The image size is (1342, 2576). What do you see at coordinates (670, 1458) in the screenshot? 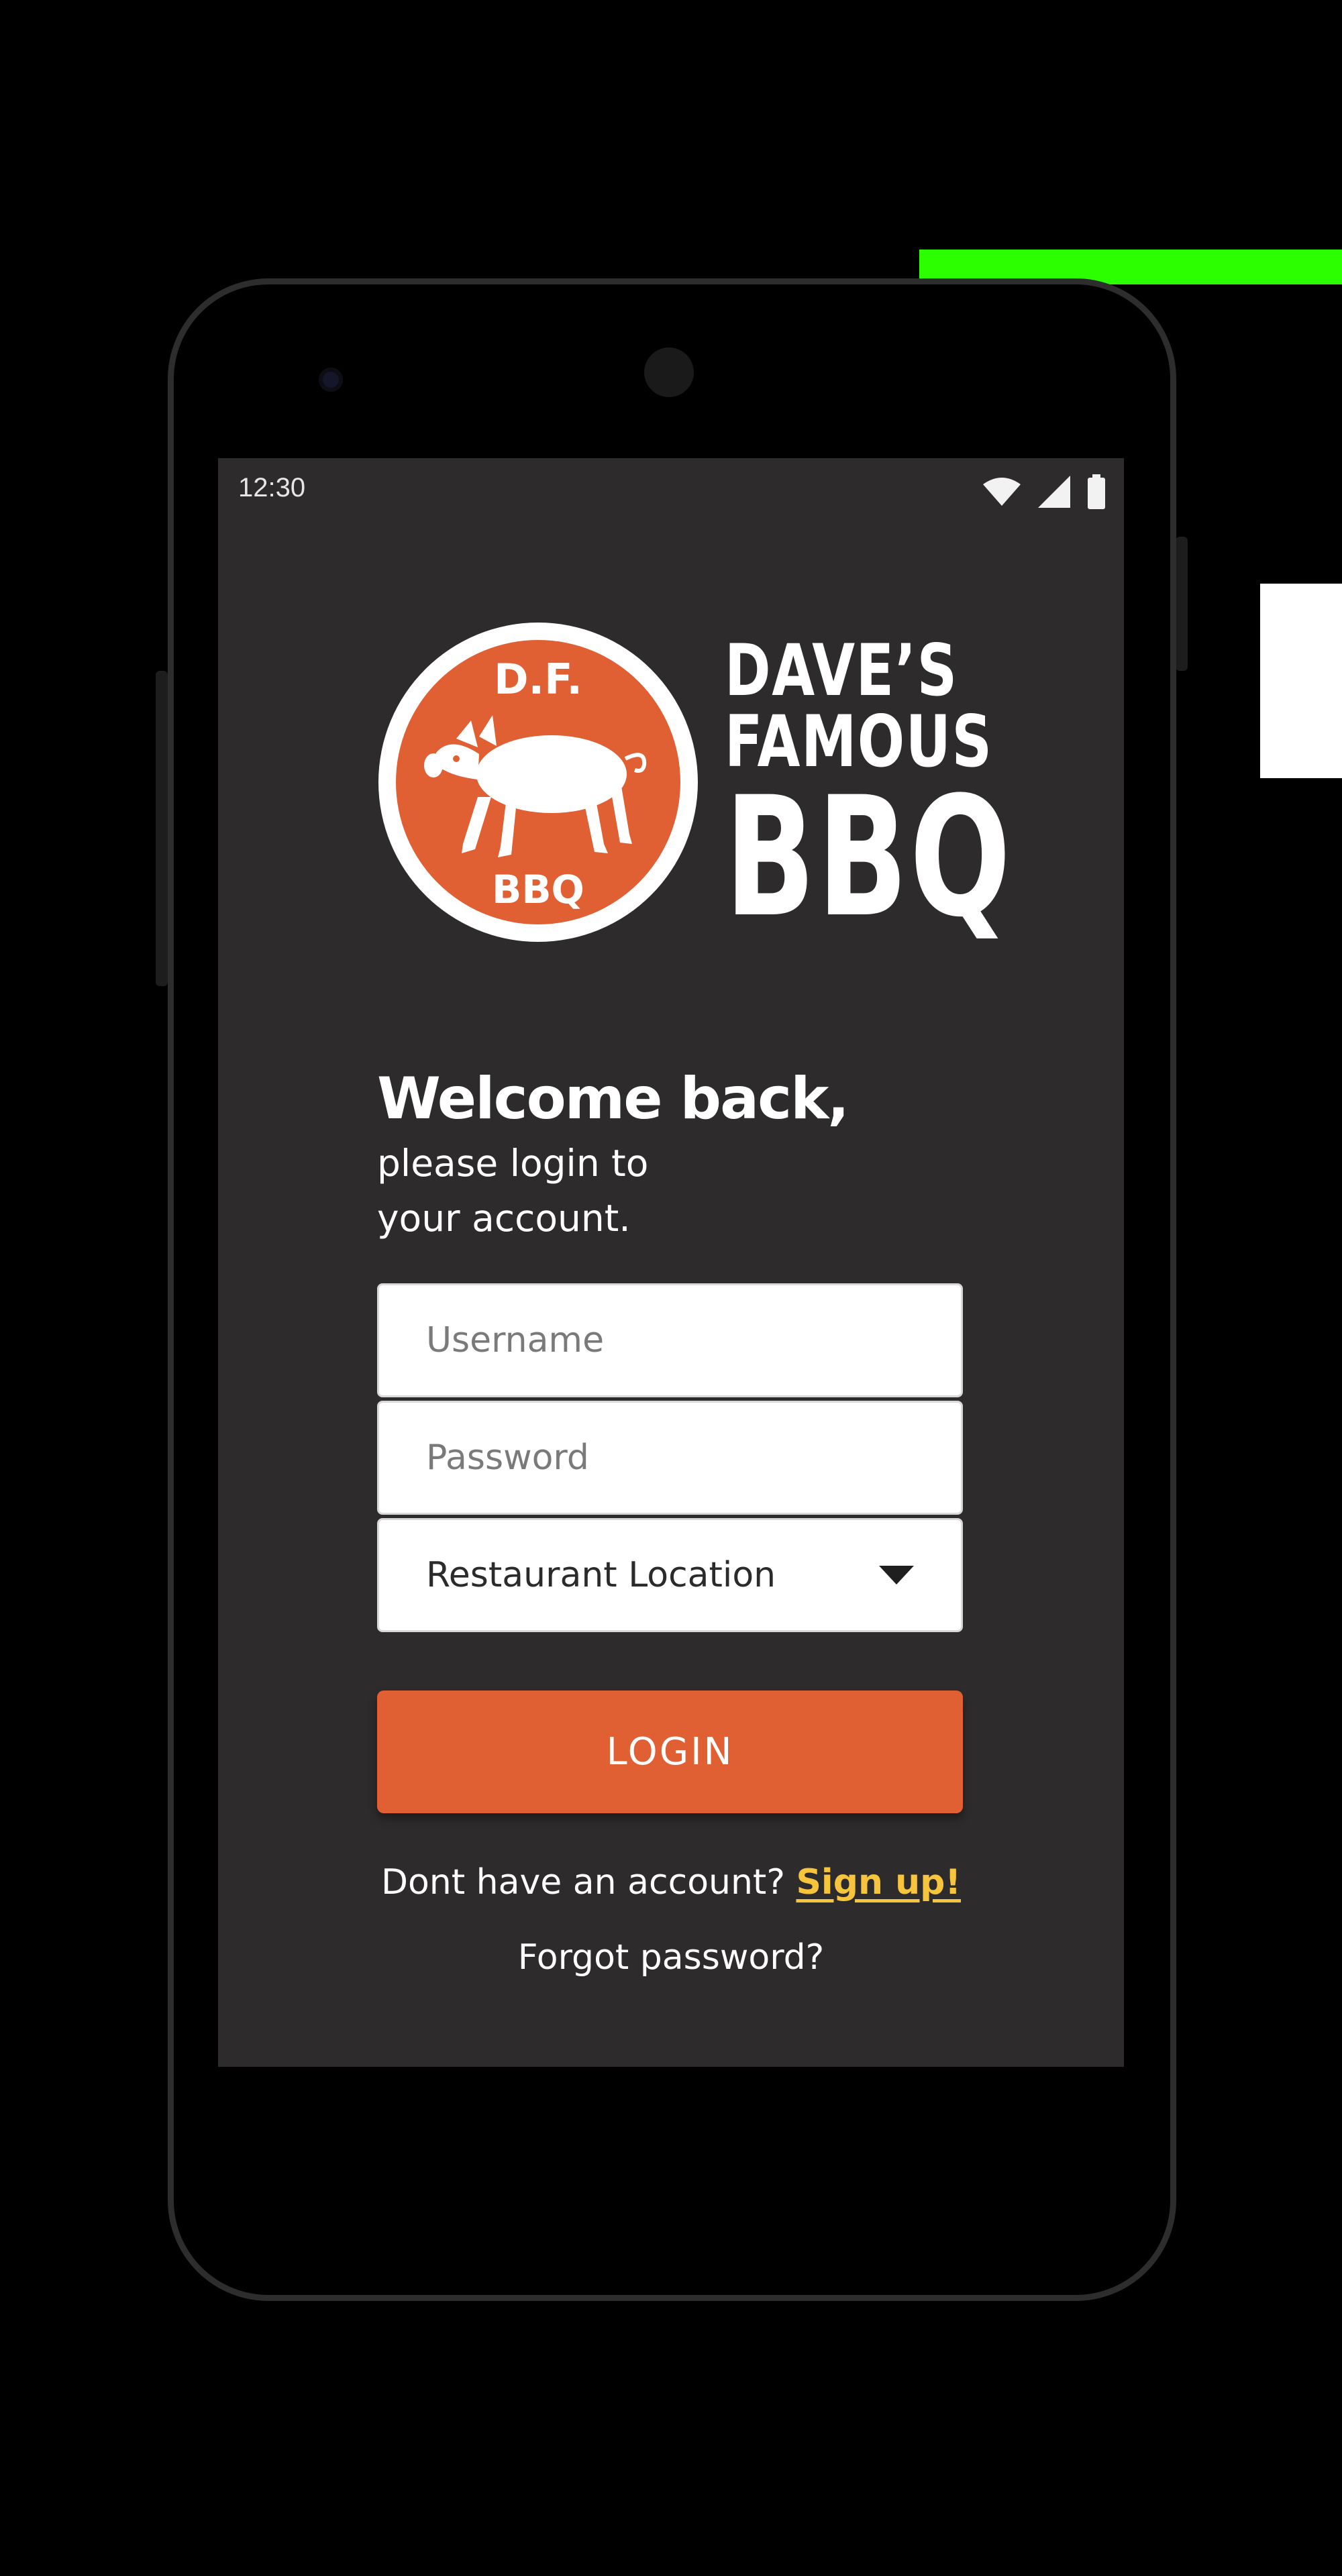
I see `password-input` at bounding box center [670, 1458].